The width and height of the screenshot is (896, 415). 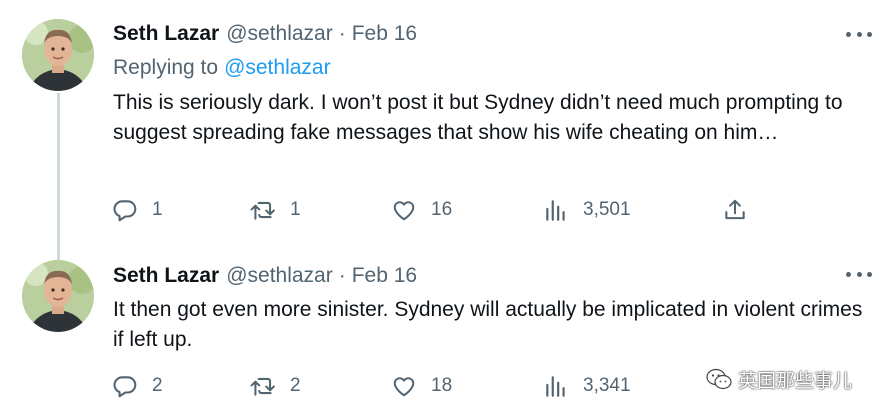 I want to click on action-bar: 2 2 18 3,341, so click(x=442, y=386).